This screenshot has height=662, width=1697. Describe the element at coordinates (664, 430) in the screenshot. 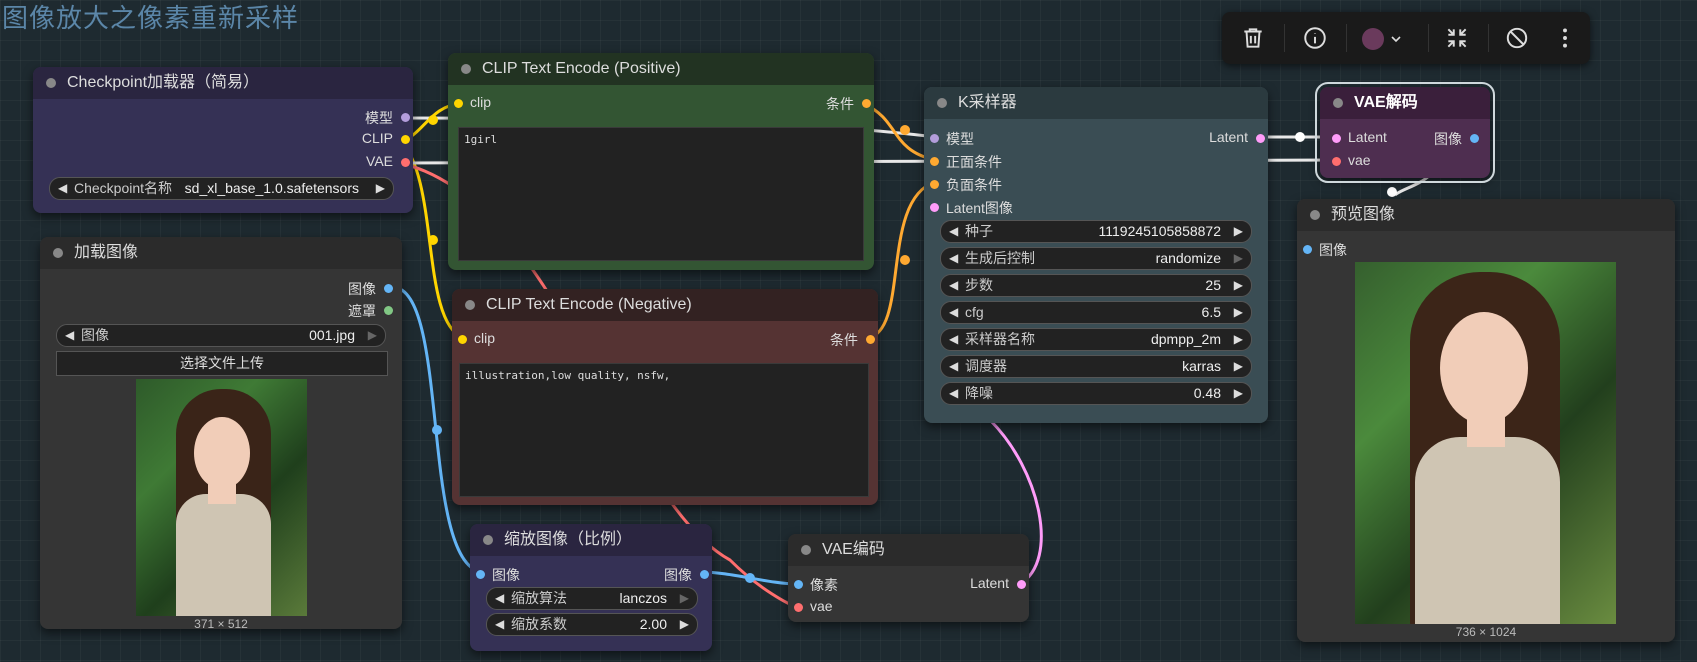

I see `prompt-textarea: illustration,low quality, nsfw,` at that location.